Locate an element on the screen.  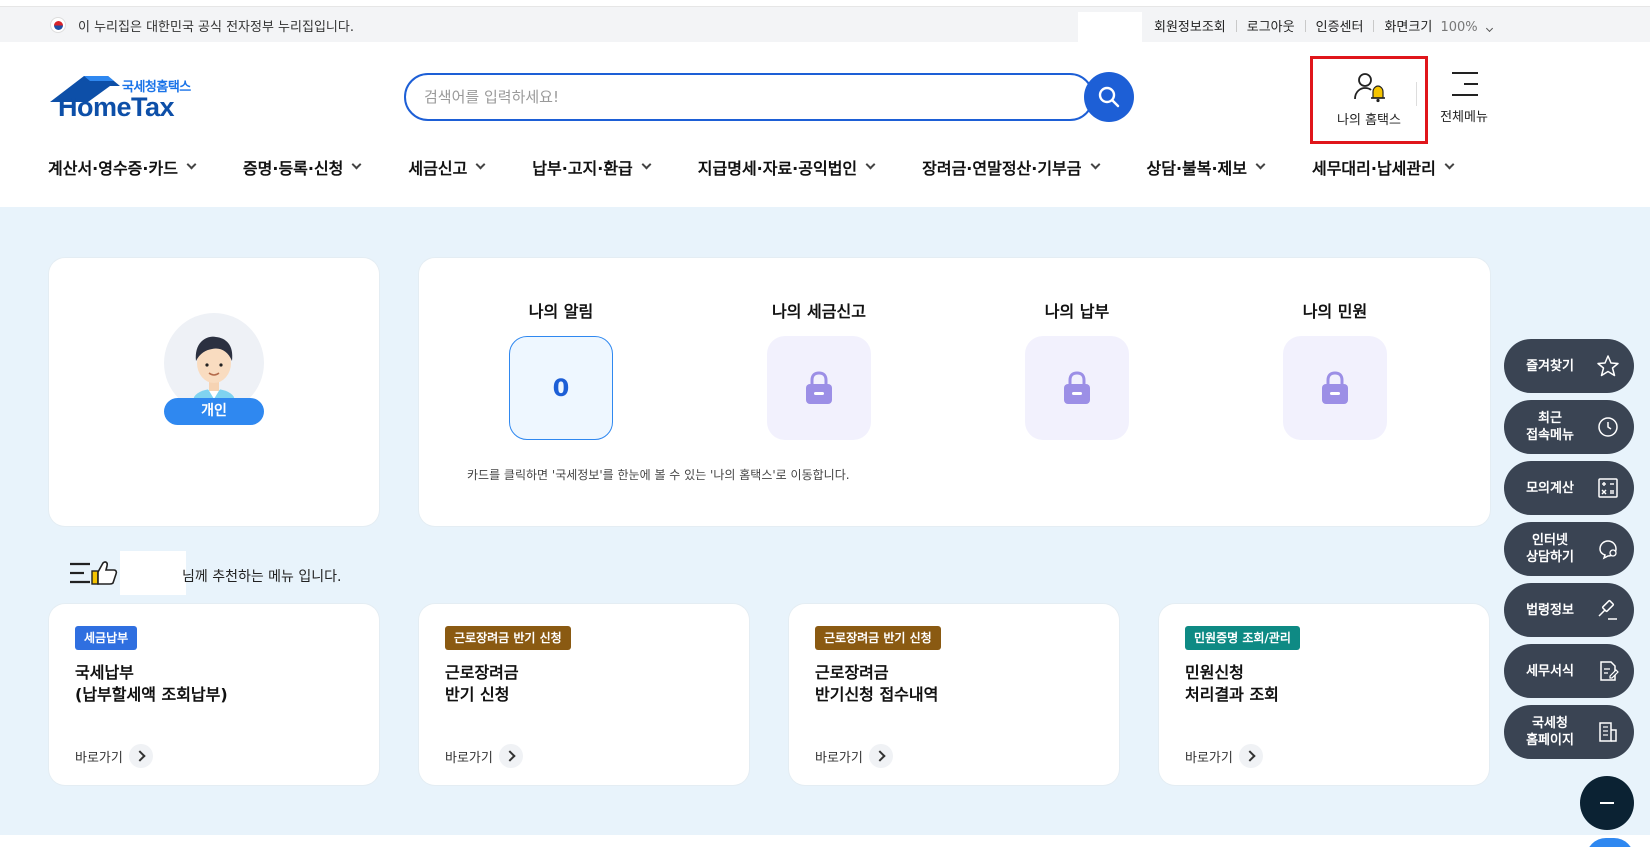
calculator-icon is located at coordinates (1608, 488).